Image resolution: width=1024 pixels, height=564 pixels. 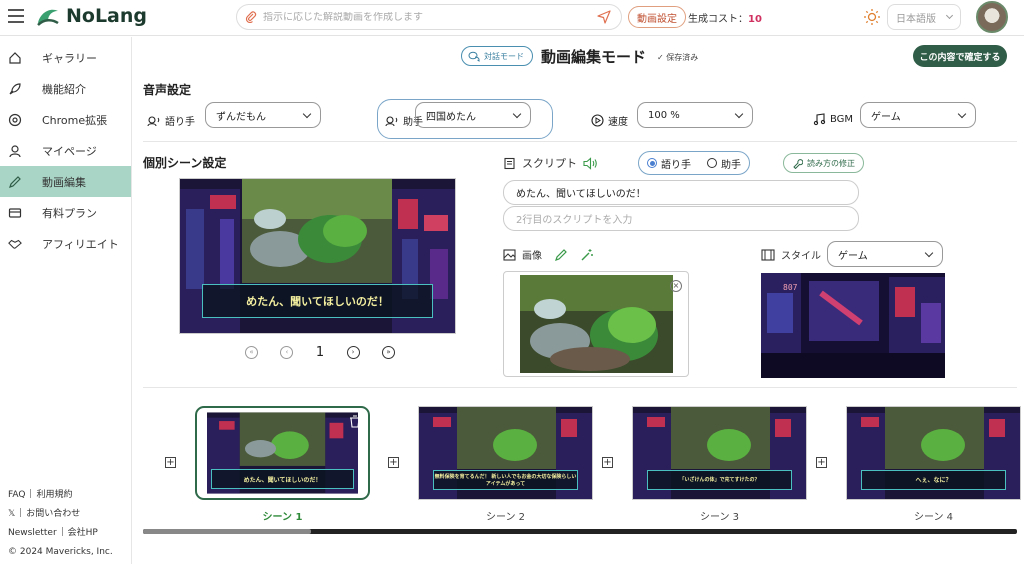 What do you see at coordinates (719, 479) in the screenshot?
I see `thumb-caption: 「いざけんの体」で充てすけたの？` at bounding box center [719, 479].